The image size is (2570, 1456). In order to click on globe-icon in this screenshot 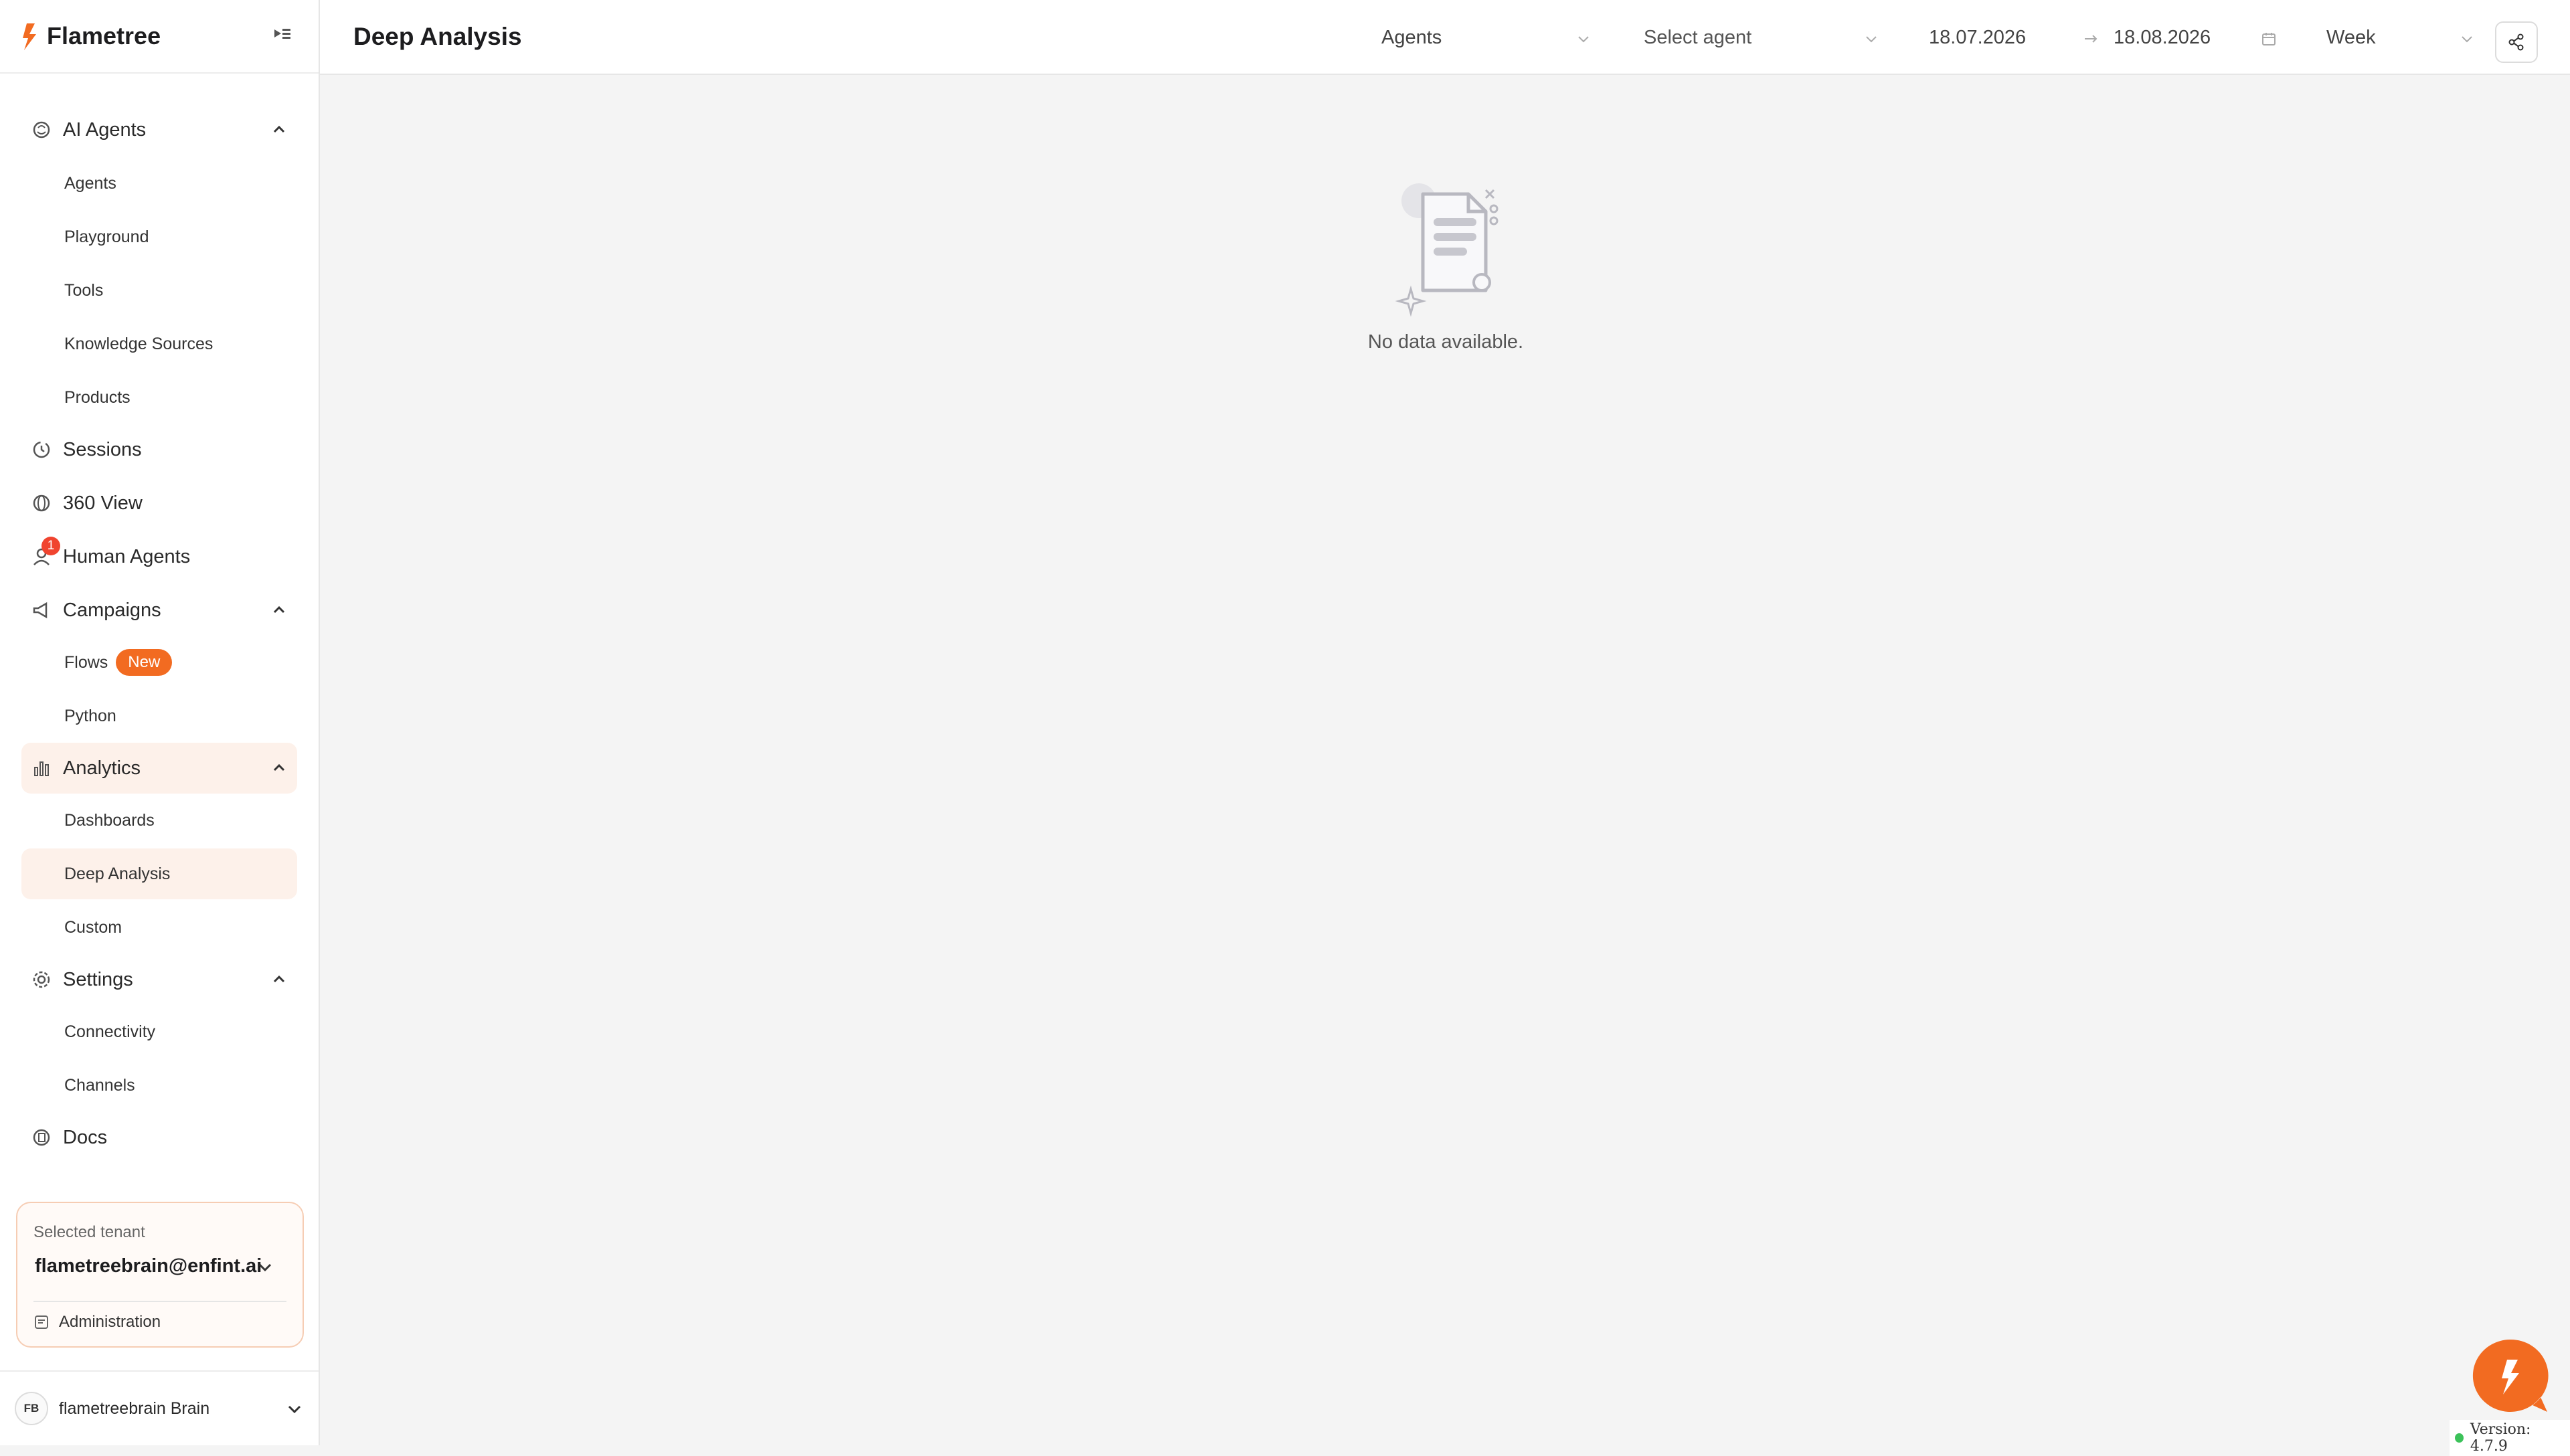, I will do `click(41, 503)`.